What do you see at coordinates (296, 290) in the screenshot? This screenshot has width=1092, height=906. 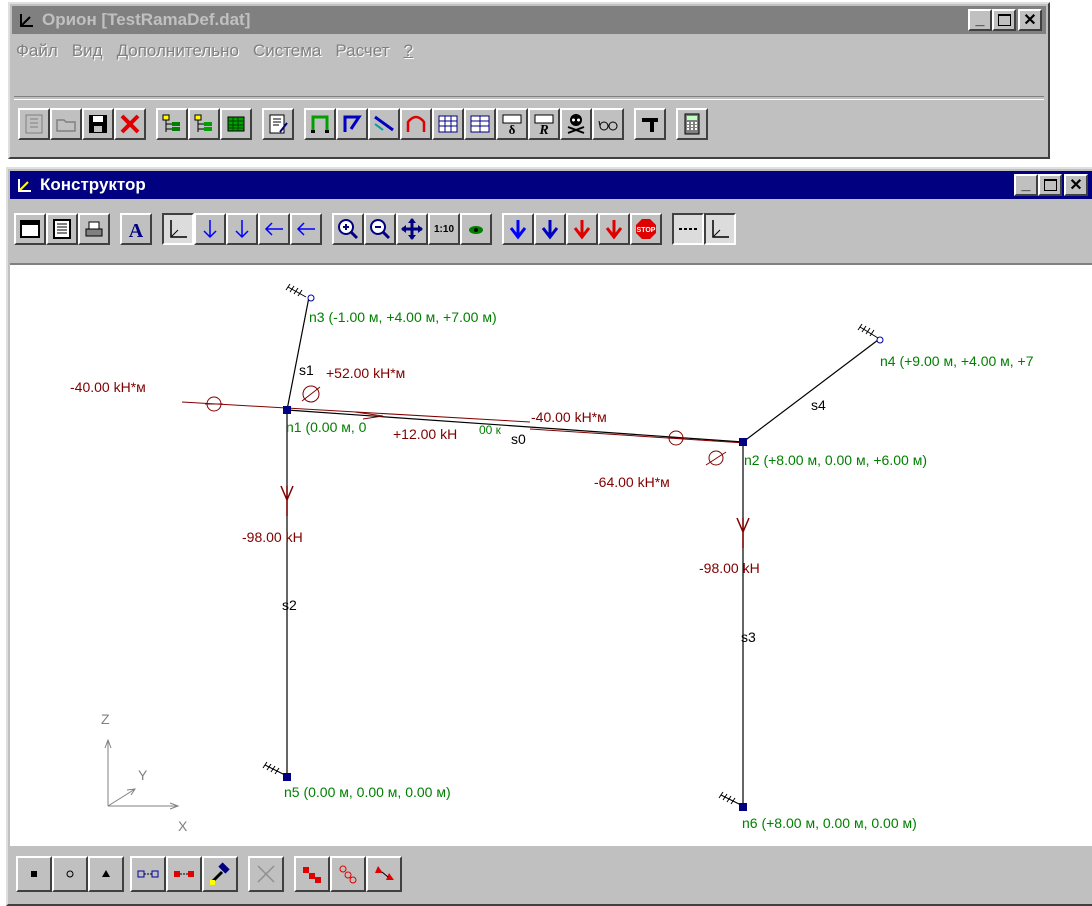 I see `support-n3` at bounding box center [296, 290].